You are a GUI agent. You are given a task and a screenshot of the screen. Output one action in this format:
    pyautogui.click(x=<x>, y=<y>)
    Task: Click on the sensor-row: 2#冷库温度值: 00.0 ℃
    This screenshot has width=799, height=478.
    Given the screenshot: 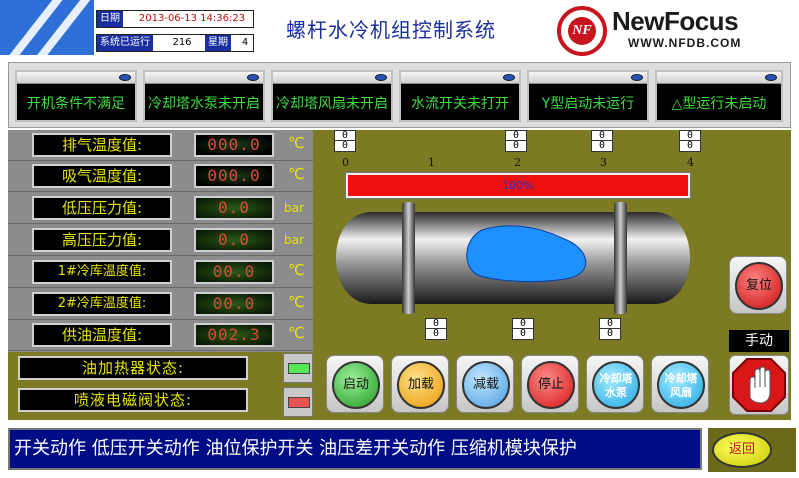 What is the action you would take?
    pyautogui.click(x=160, y=304)
    